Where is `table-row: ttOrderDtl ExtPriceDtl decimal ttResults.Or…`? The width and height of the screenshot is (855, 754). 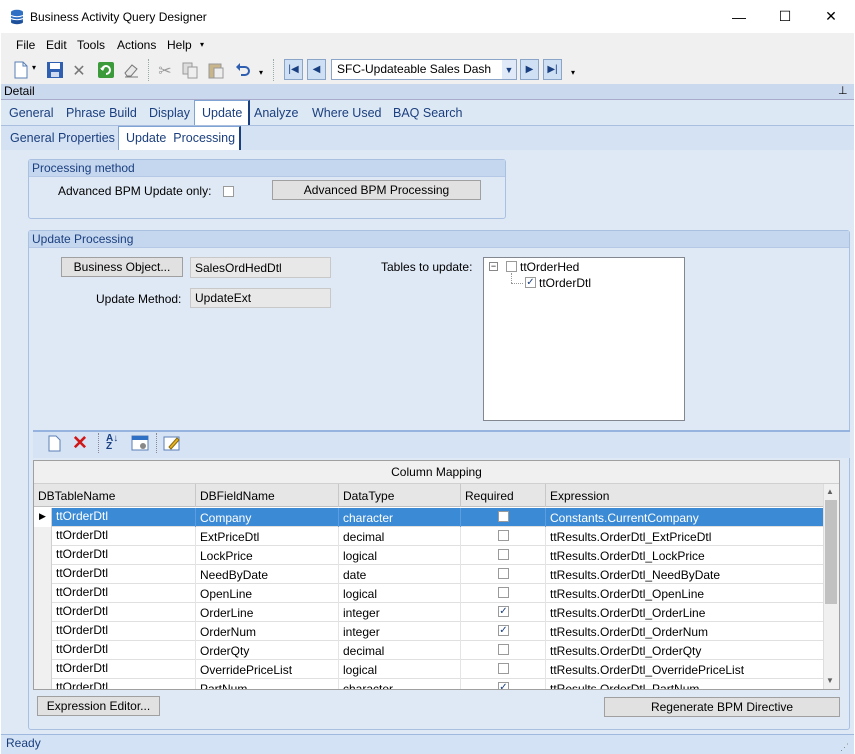 table-row: ttOrderDtl ExtPriceDtl decimal ttResults.Or… is located at coordinates (429, 536).